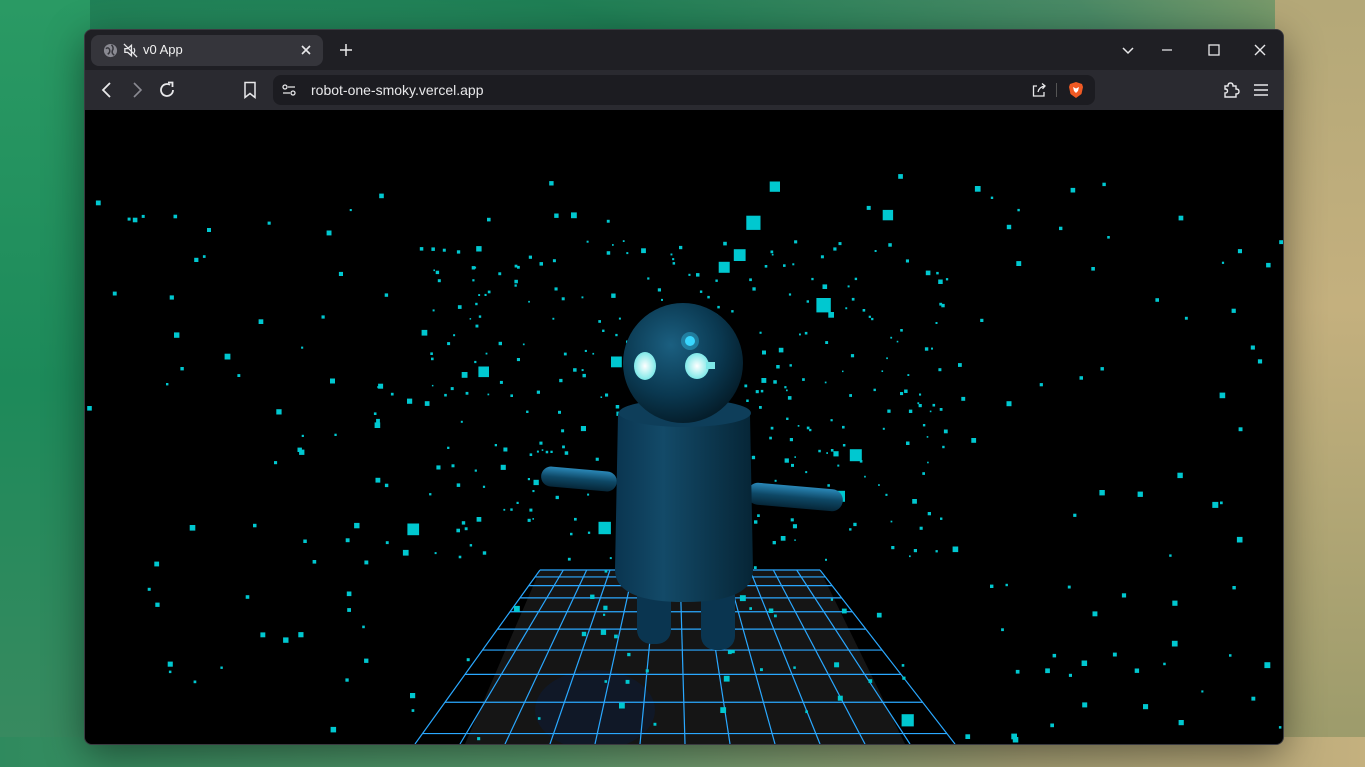 The width and height of the screenshot is (1365, 767). What do you see at coordinates (1261, 90) in the screenshot?
I see `hamburger-menu-icon` at bounding box center [1261, 90].